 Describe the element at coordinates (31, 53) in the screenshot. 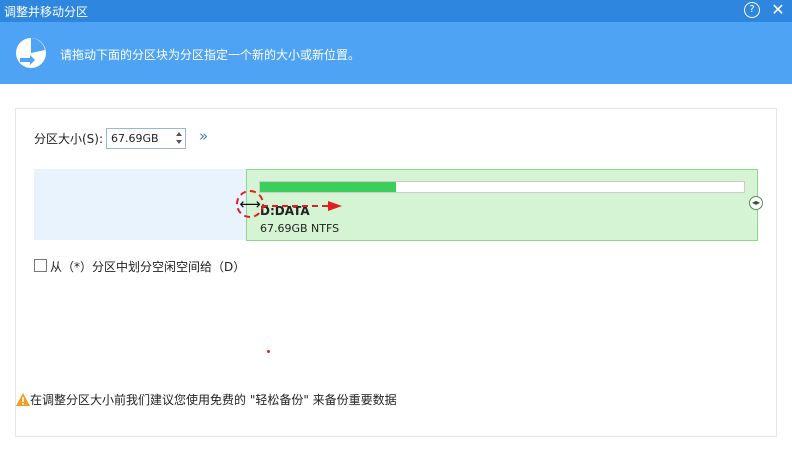

I see `partition-resize-icon` at that location.